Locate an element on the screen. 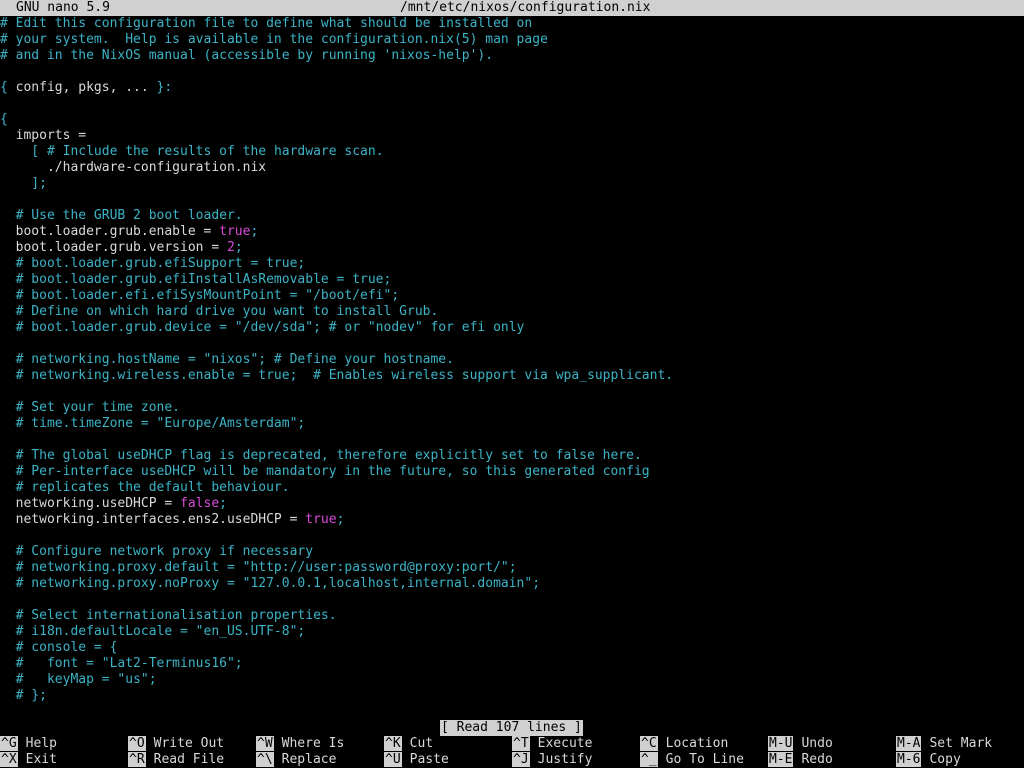 The width and height of the screenshot is (1024, 768). editor-line: # console = { is located at coordinates (512, 648).